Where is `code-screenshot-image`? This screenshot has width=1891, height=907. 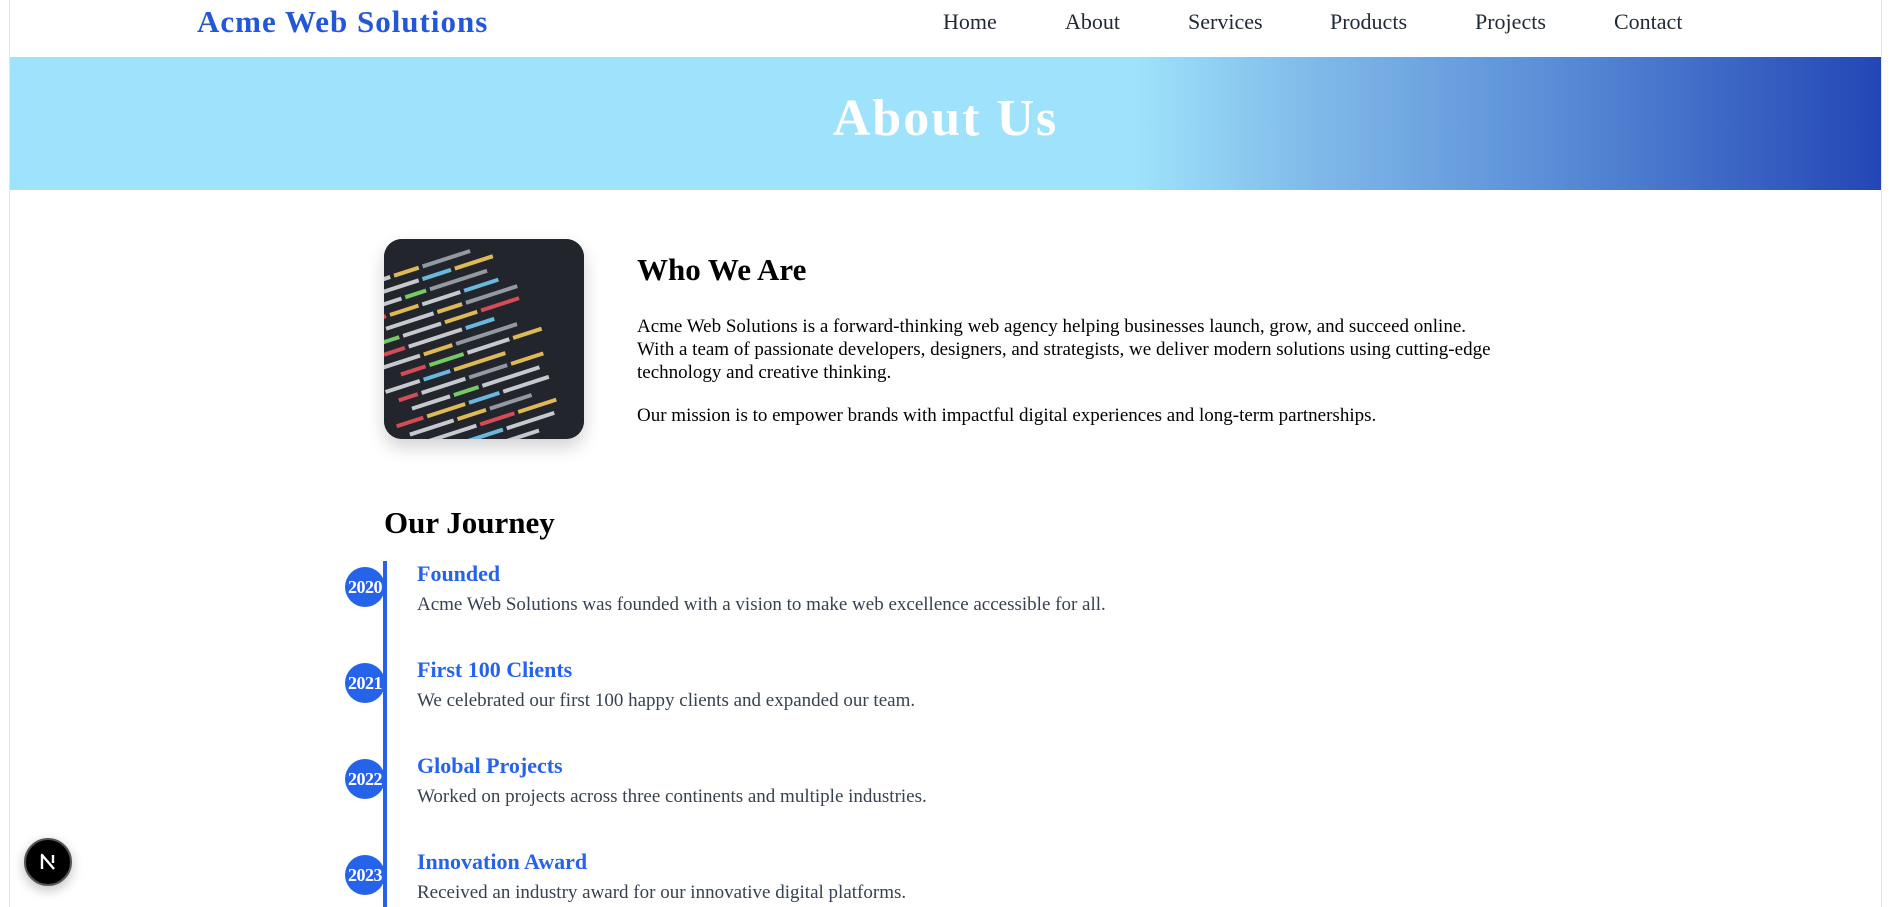 code-screenshot-image is located at coordinates (484, 339).